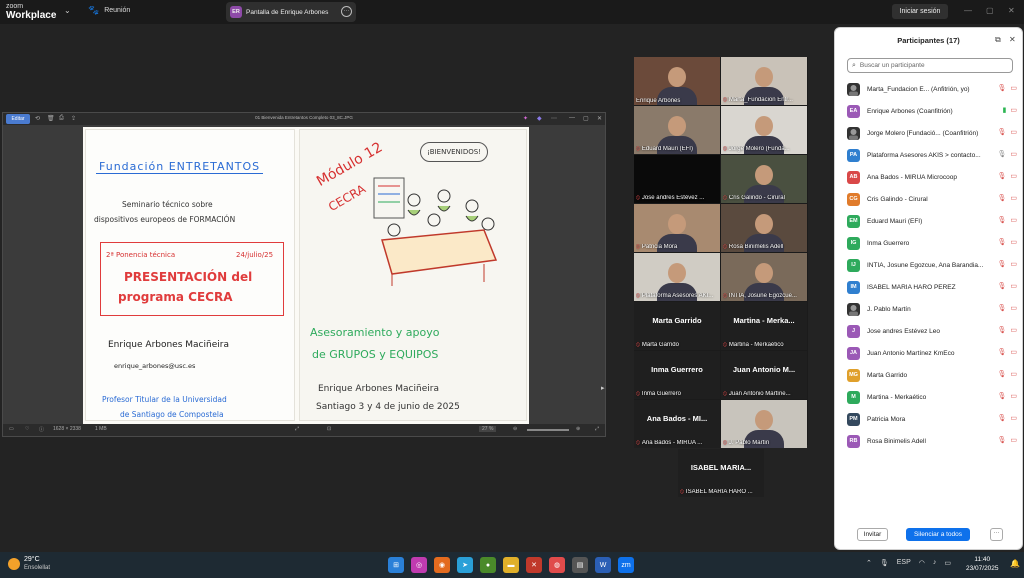 Image resolution: width=1024 pixels, height=578 pixels. What do you see at coordinates (764, 228) in the screenshot?
I see `video-tile: ⦸ Rosa Binimelis Adell` at bounding box center [764, 228].